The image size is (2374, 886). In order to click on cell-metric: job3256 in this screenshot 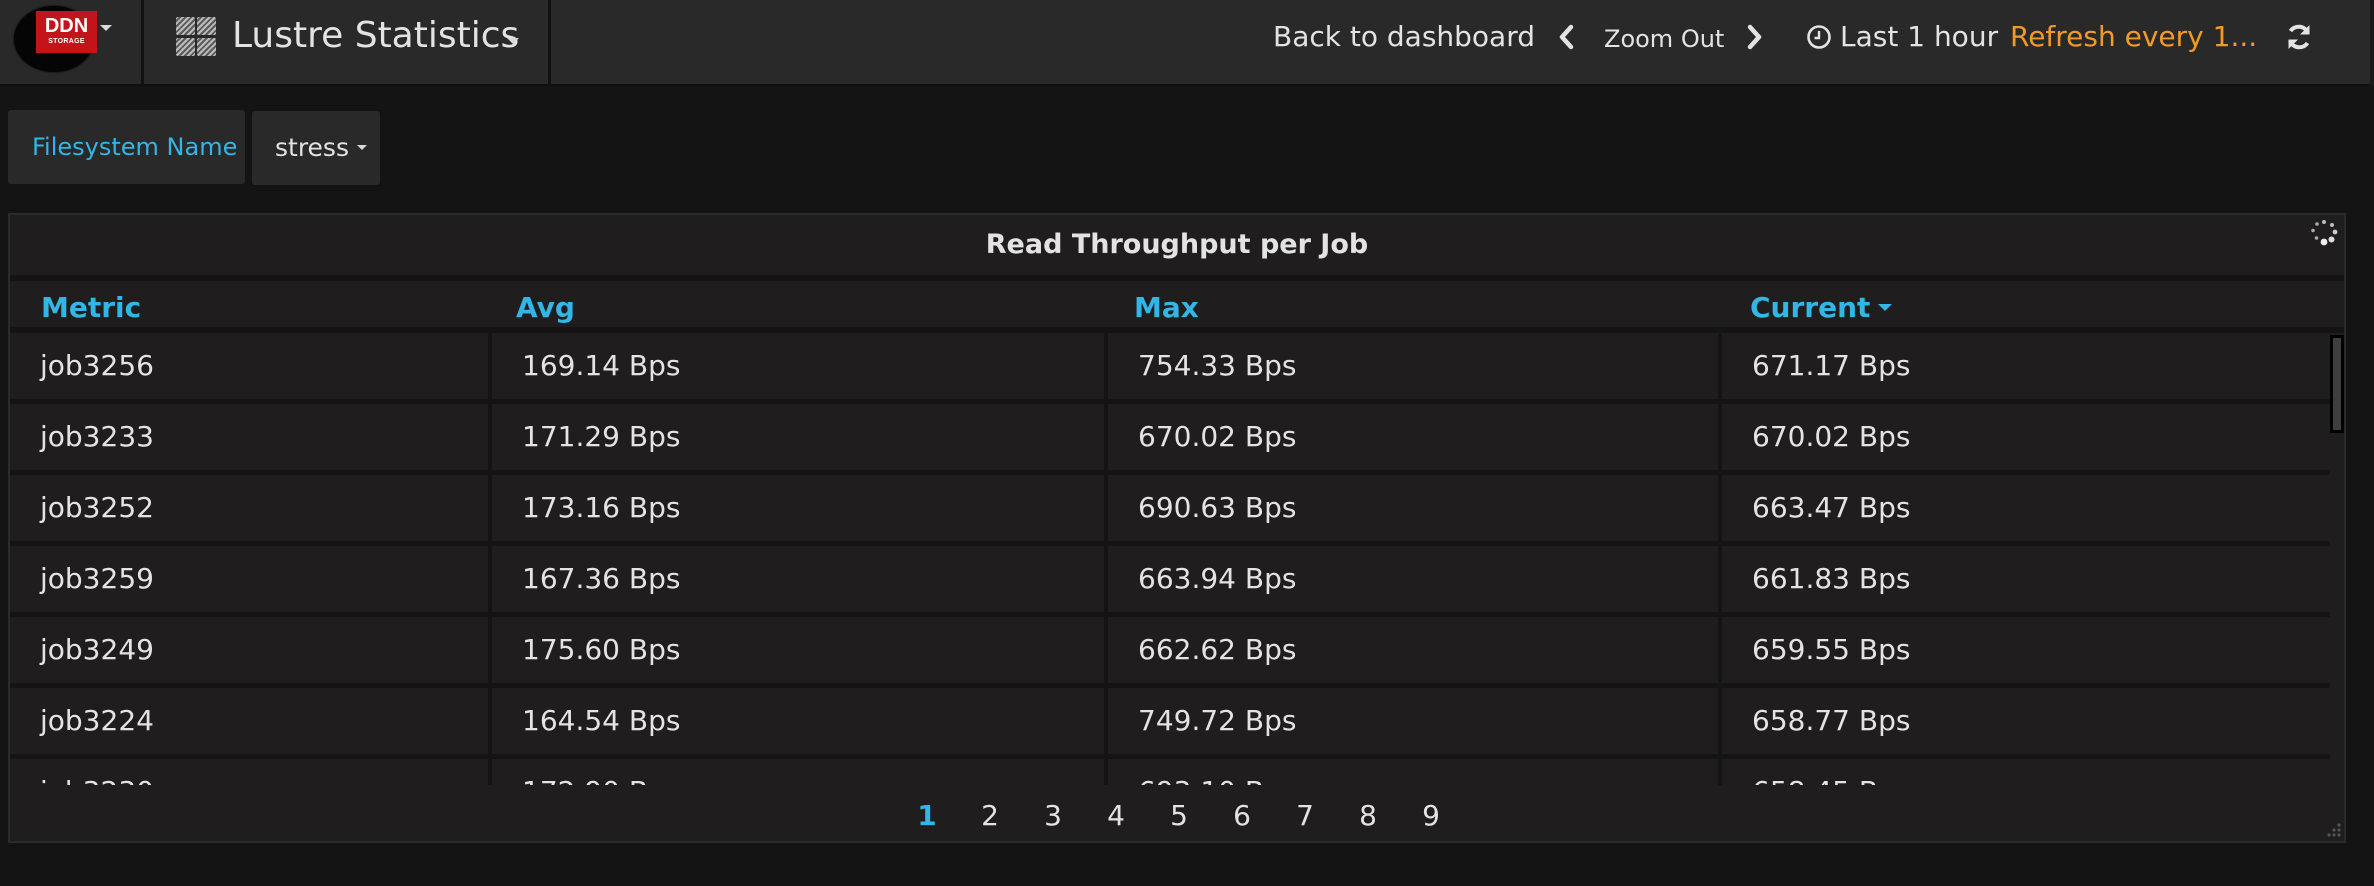, I will do `click(97, 365)`.